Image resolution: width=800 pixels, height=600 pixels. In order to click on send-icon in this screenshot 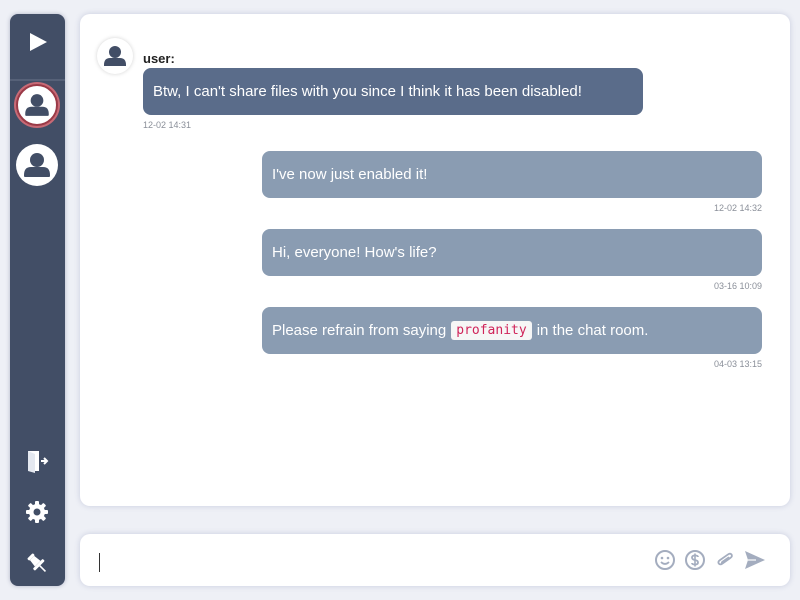, I will do `click(755, 560)`.